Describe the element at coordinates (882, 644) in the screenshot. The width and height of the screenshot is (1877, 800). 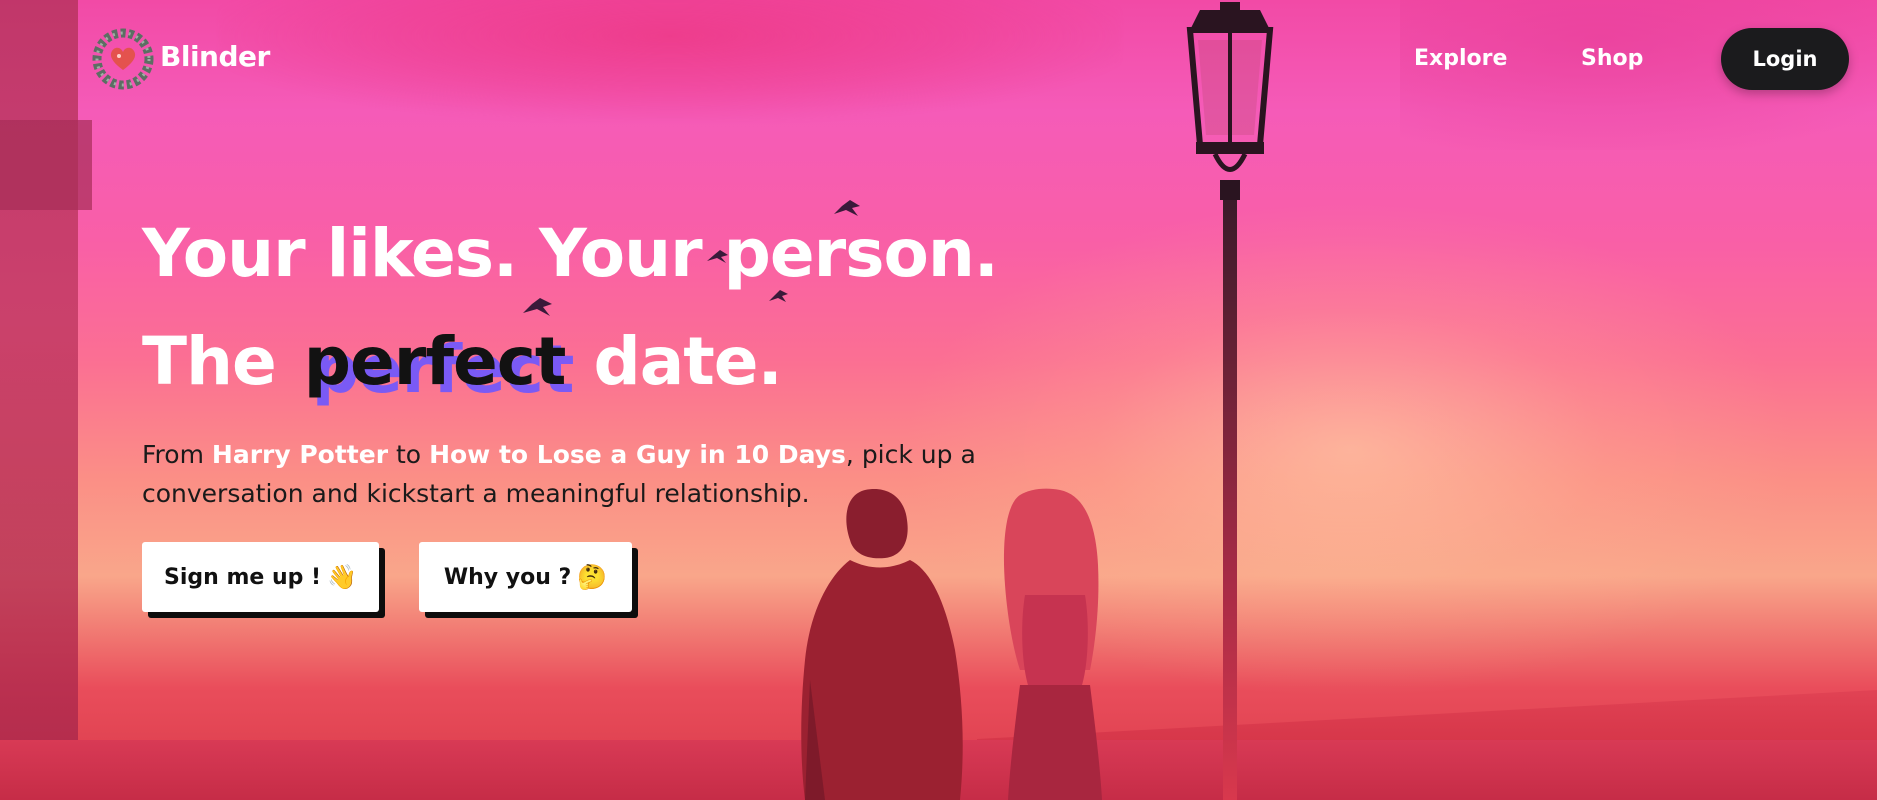
I see `boy-silhouette` at that location.